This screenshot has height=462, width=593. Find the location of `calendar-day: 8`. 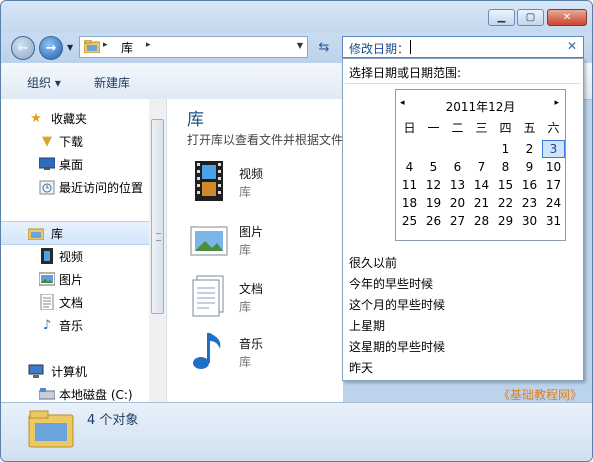

calendar-day: 8 is located at coordinates (505, 167).